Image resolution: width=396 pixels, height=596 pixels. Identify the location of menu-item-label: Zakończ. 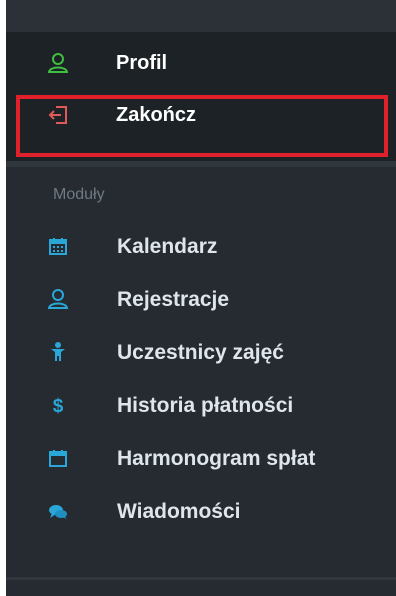
(156, 114).